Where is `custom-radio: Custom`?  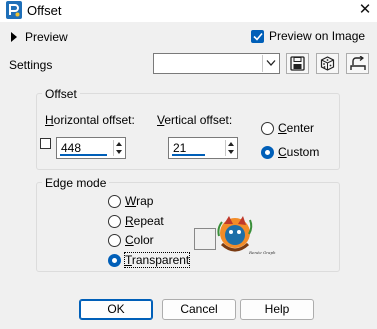 custom-radio: Custom is located at coordinates (290, 152).